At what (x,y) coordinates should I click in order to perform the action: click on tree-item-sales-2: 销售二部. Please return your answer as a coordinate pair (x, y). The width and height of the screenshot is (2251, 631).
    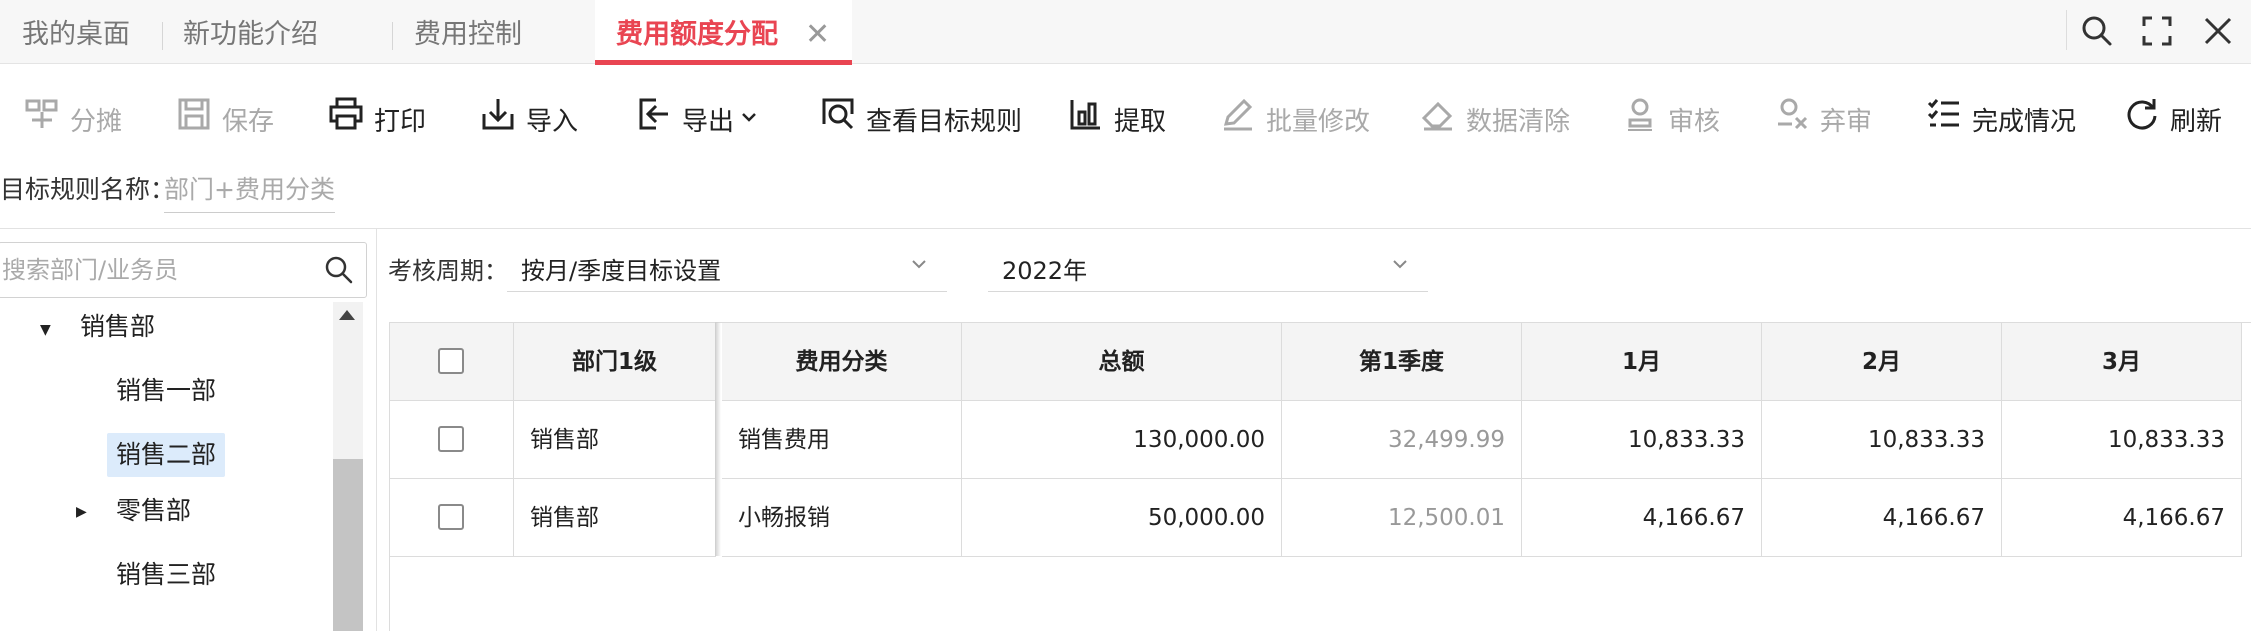
    Looking at the image, I should click on (166, 455).